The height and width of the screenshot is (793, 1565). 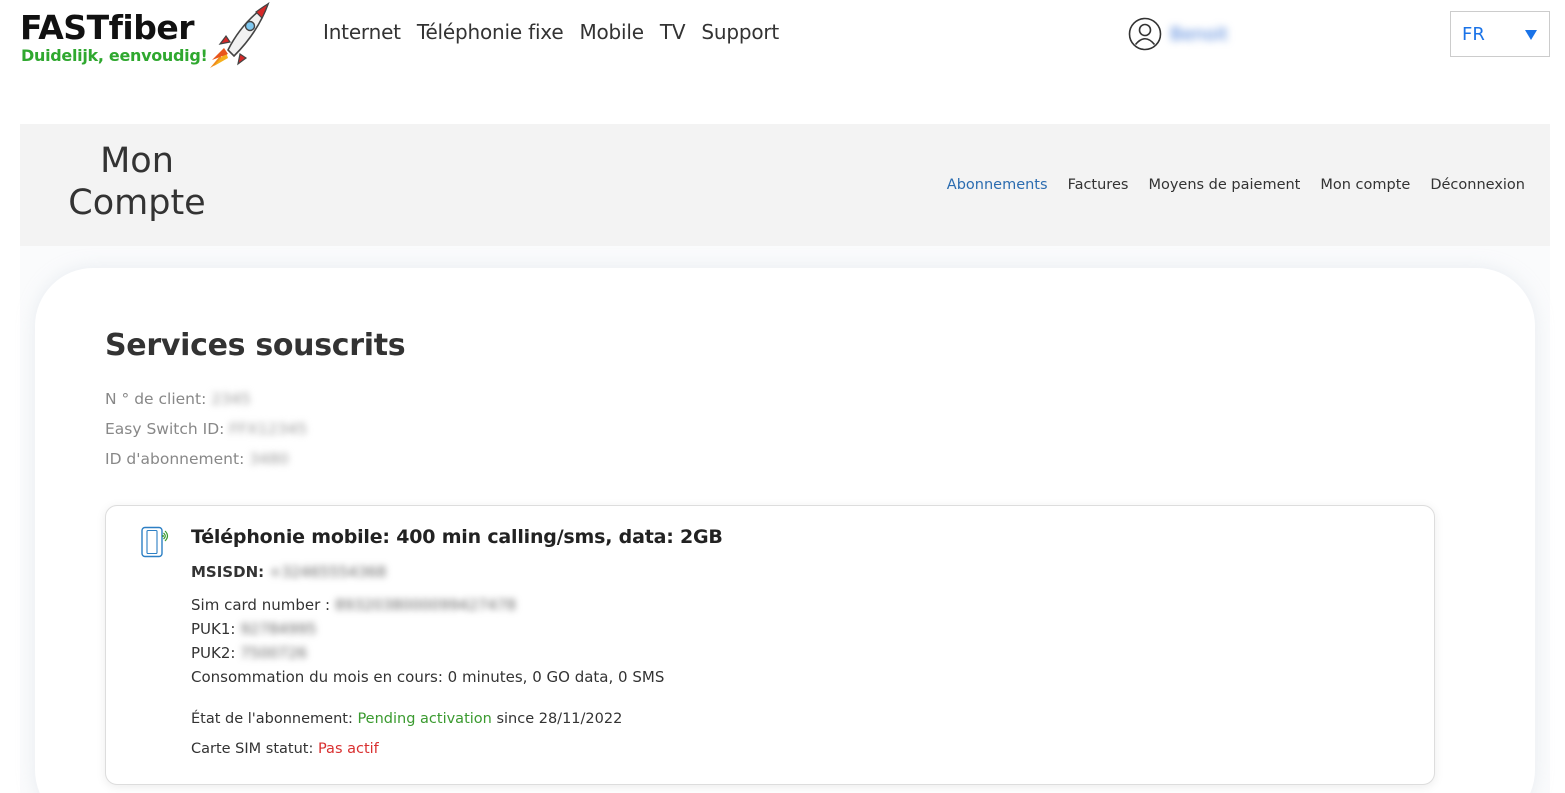 I want to click on mobile-phone-icon, so click(x=155, y=542).